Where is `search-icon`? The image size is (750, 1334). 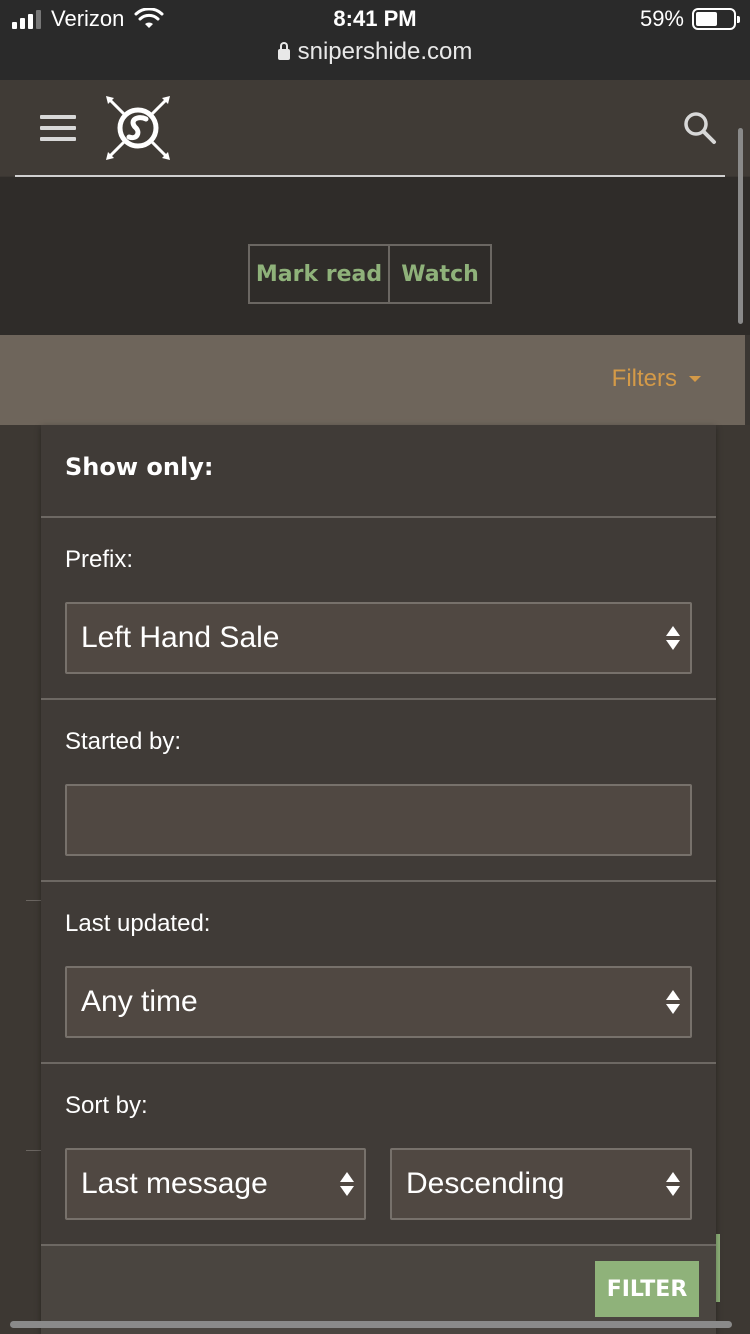
search-icon is located at coordinates (700, 128).